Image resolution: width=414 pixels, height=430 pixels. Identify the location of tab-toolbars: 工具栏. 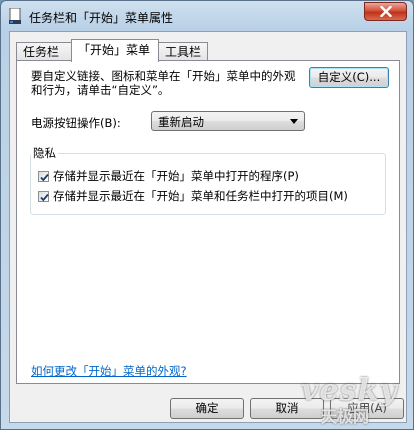
(183, 51).